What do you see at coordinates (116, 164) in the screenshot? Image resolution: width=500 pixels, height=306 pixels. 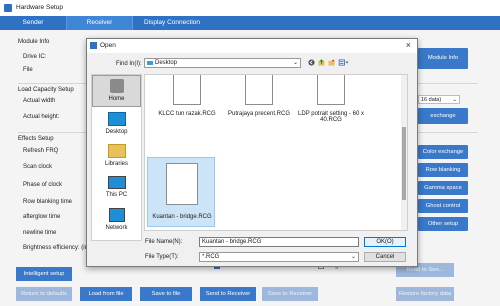 I see `place-libraries-label: Libraries` at bounding box center [116, 164].